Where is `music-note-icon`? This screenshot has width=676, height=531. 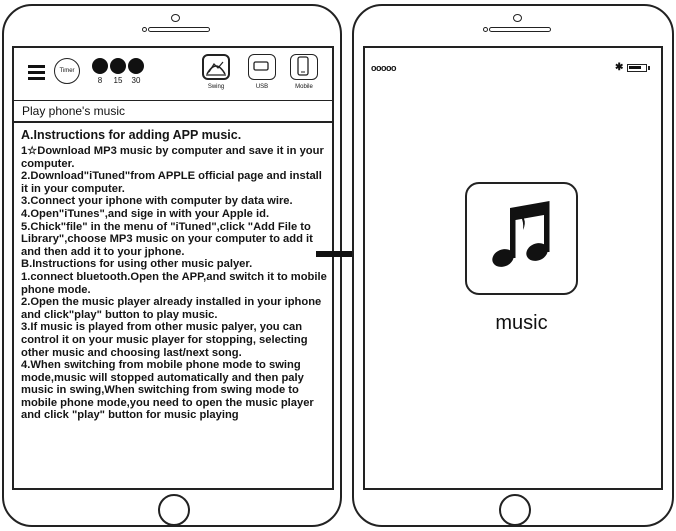 music-note-icon is located at coordinates (521, 234).